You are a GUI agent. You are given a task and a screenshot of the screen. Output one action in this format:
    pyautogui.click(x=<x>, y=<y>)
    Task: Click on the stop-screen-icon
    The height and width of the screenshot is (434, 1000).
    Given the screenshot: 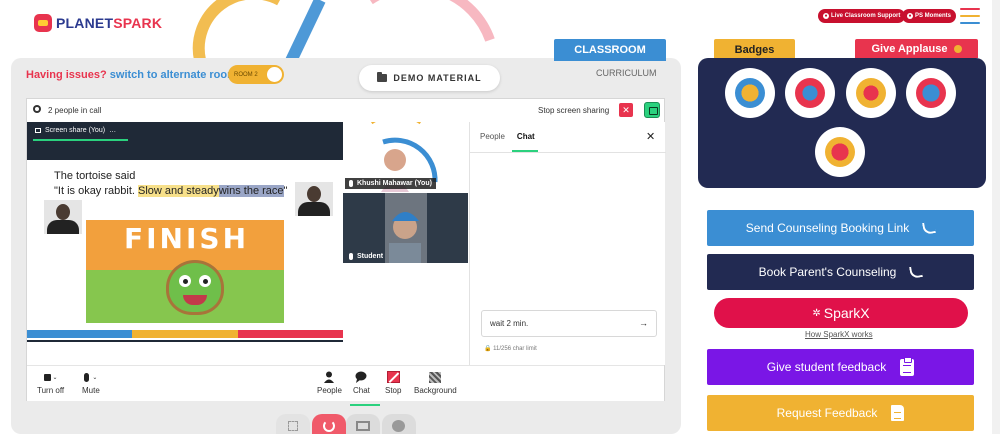 What is the action you would take?
    pyautogui.click(x=393, y=377)
    